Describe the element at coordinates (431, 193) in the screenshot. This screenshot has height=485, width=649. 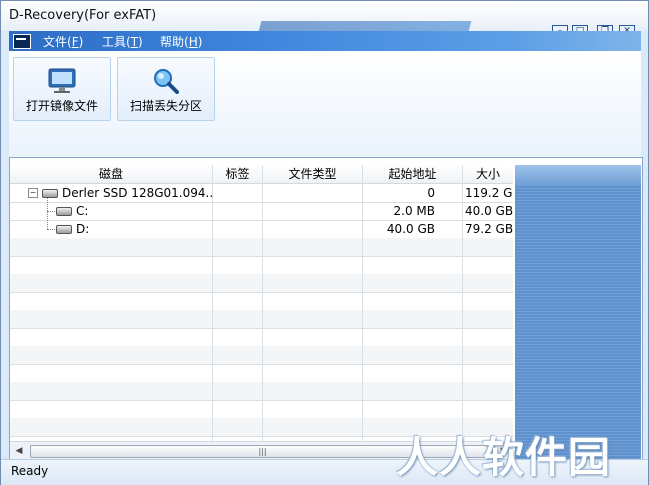
I see `start-address: 0` at that location.